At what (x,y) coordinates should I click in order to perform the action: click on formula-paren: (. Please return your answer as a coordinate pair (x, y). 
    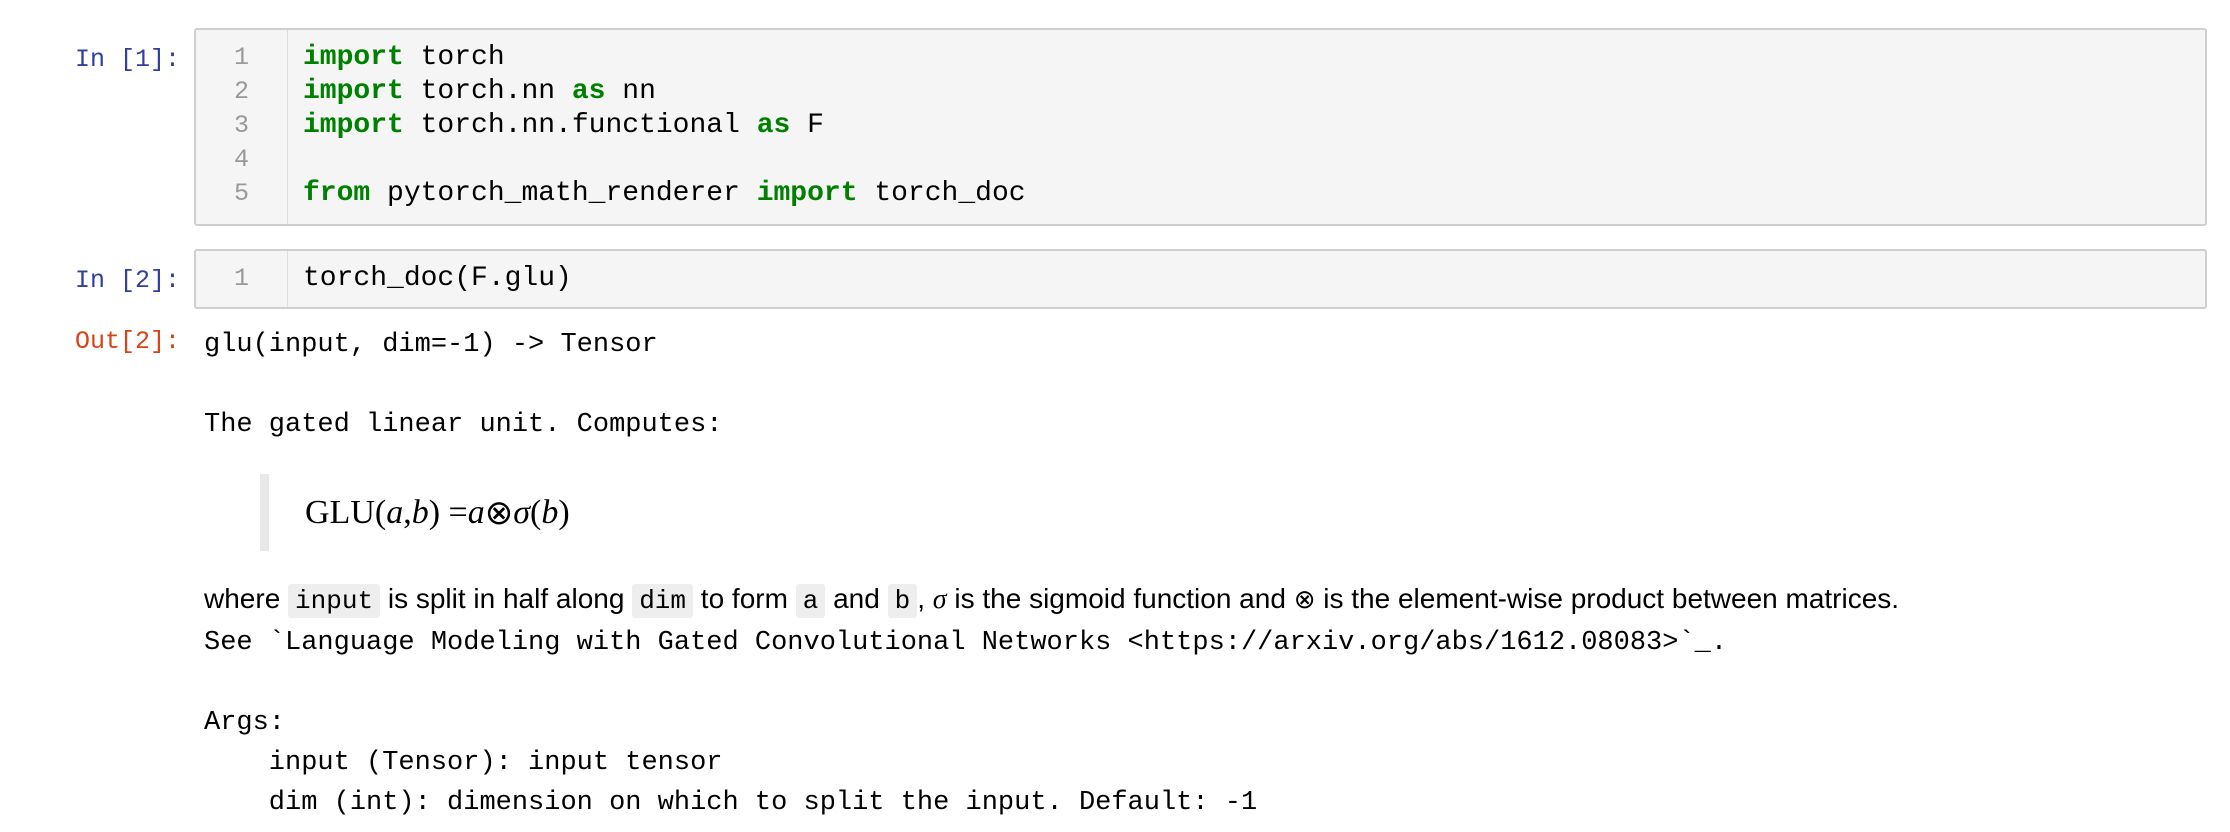
    Looking at the image, I should click on (535, 512).